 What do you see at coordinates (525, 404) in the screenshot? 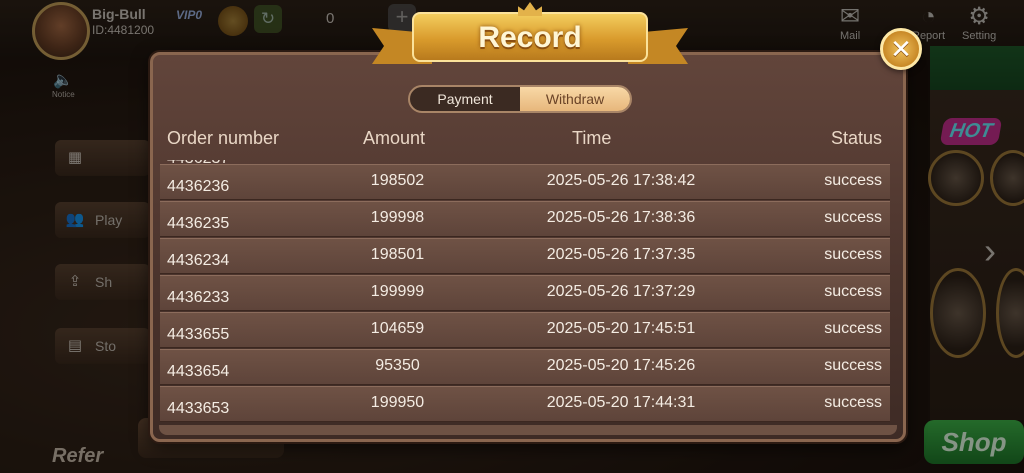
I see `table-row: 4433653 199950 2025-05-20 17:44:31 success` at bounding box center [525, 404].